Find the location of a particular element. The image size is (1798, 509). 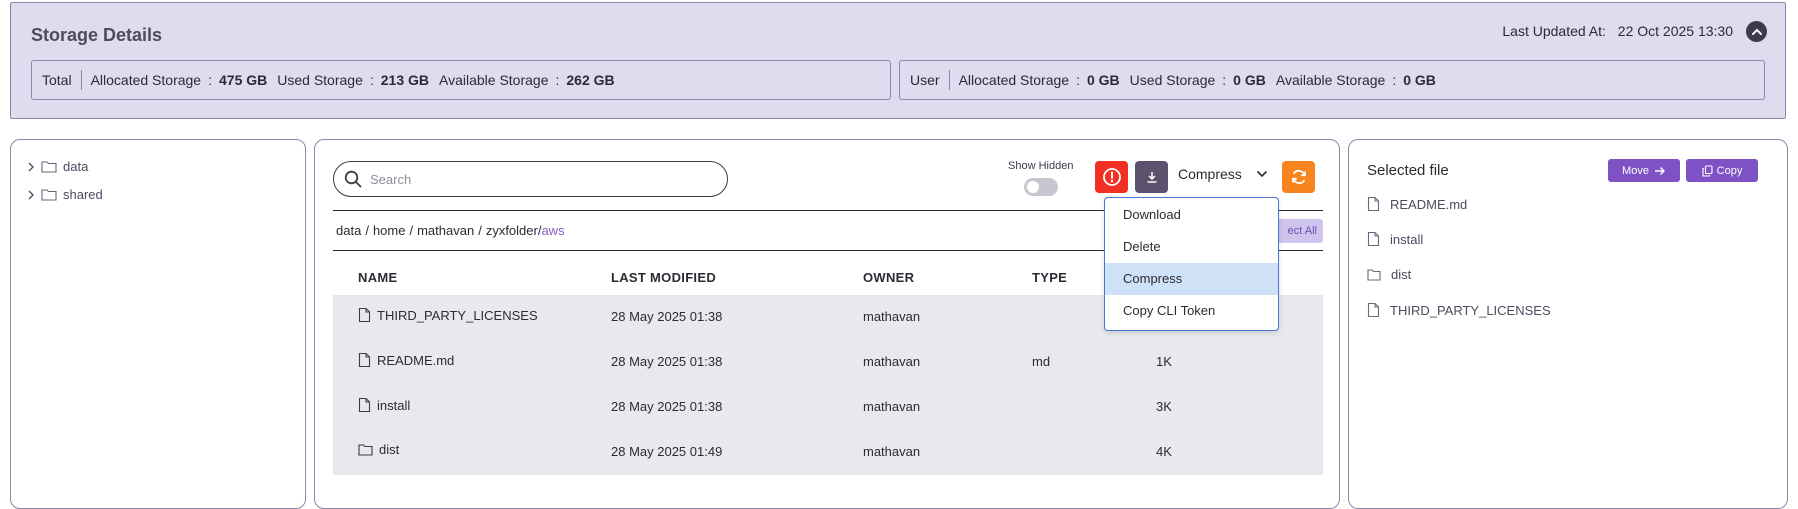

total-used: Used Storage:213 GB is located at coordinates (353, 80).